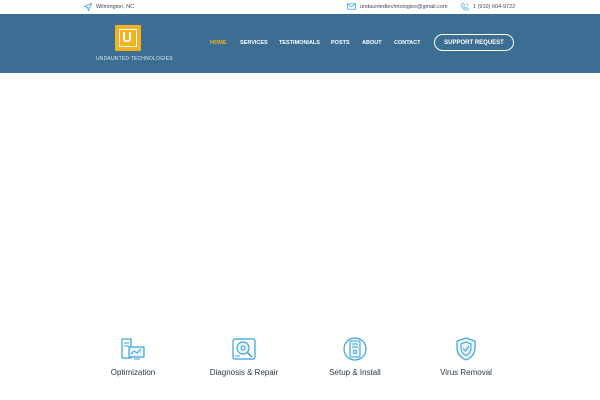 The width and height of the screenshot is (600, 400). Describe the element at coordinates (355, 372) in the screenshot. I see `service-label: Setup & Install` at that location.